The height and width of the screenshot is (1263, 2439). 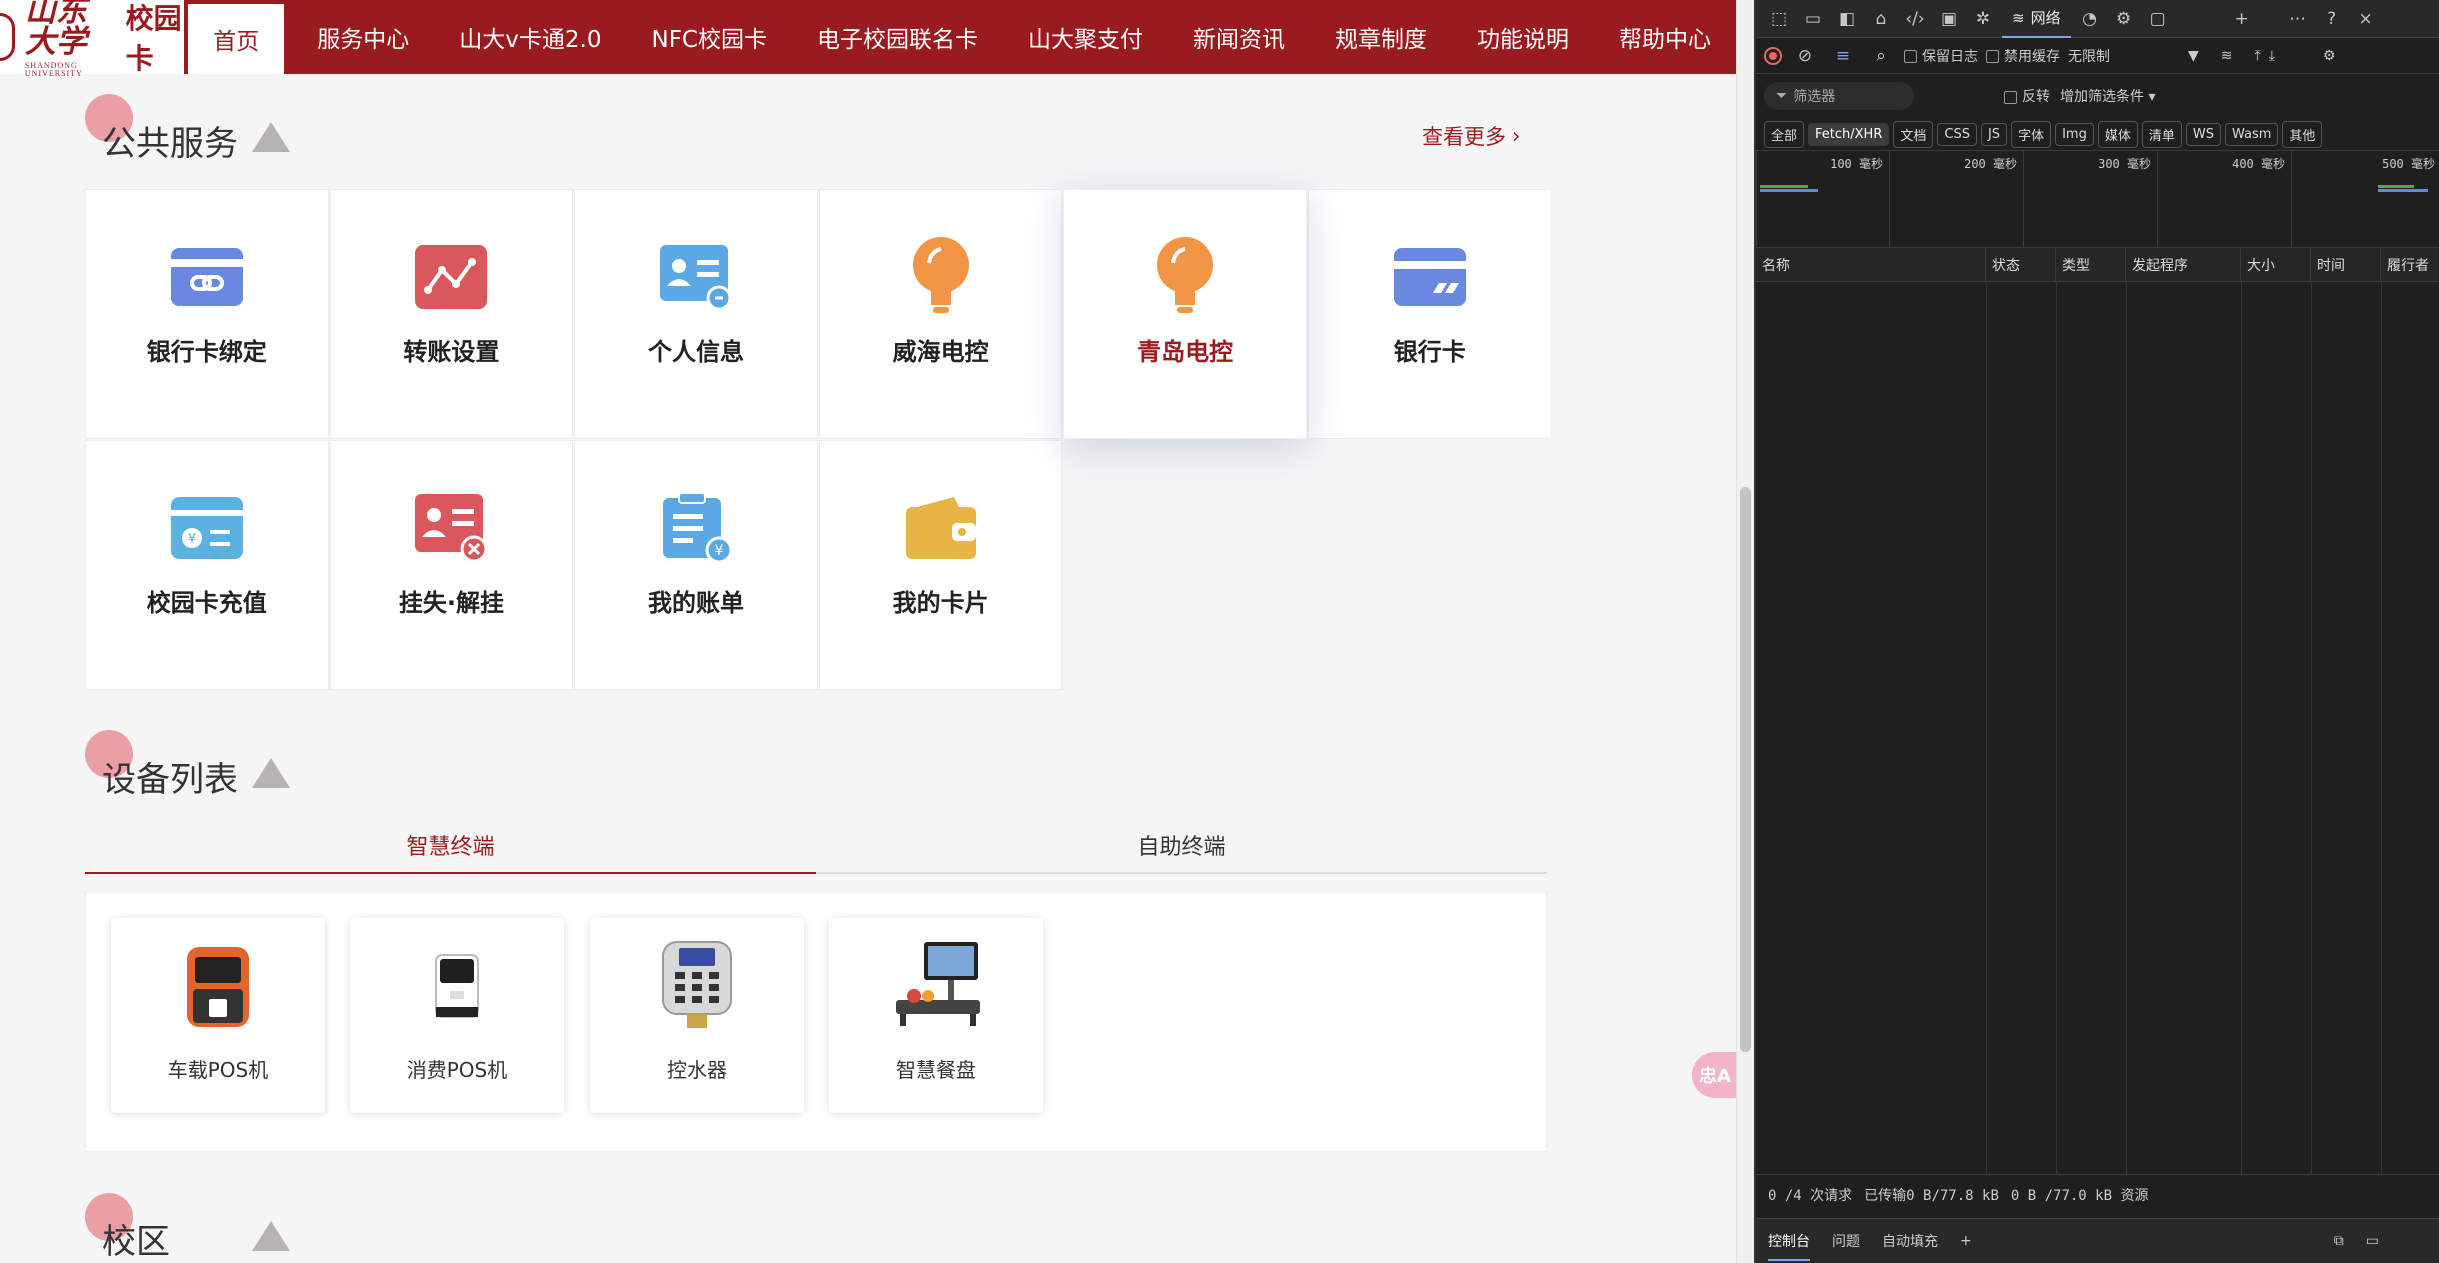 What do you see at coordinates (136, 1242) in the screenshot?
I see `section-title-campus: 校区` at bounding box center [136, 1242].